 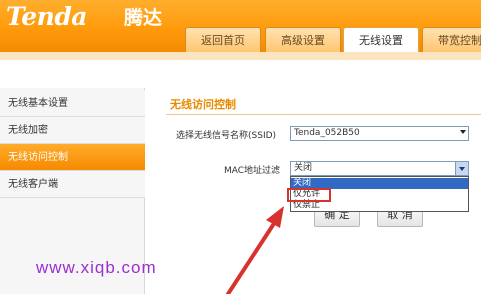 What do you see at coordinates (303, 168) in the screenshot?
I see `mac-filter-value: 关闭` at bounding box center [303, 168].